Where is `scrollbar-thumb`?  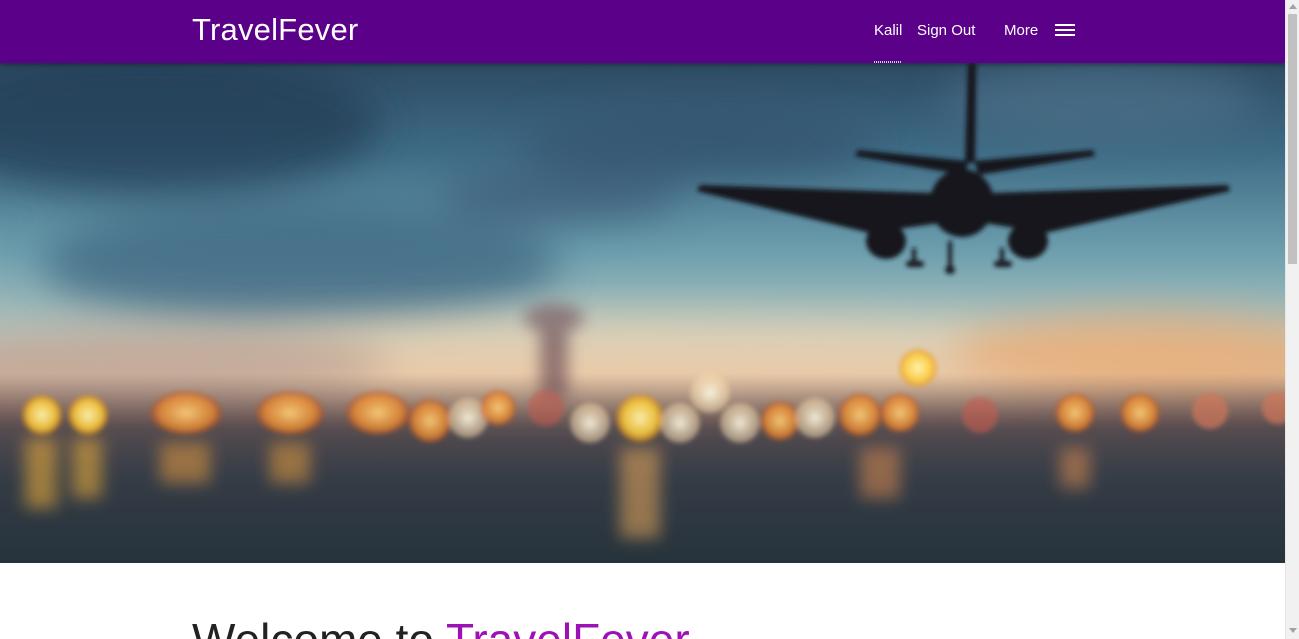 scrollbar-thumb is located at coordinates (1292, 139).